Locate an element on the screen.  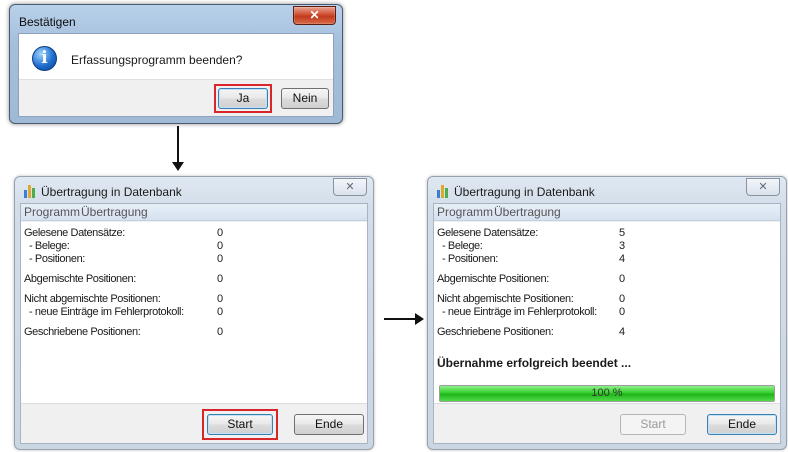
stat-value-belege: 0 is located at coordinates (220, 246).